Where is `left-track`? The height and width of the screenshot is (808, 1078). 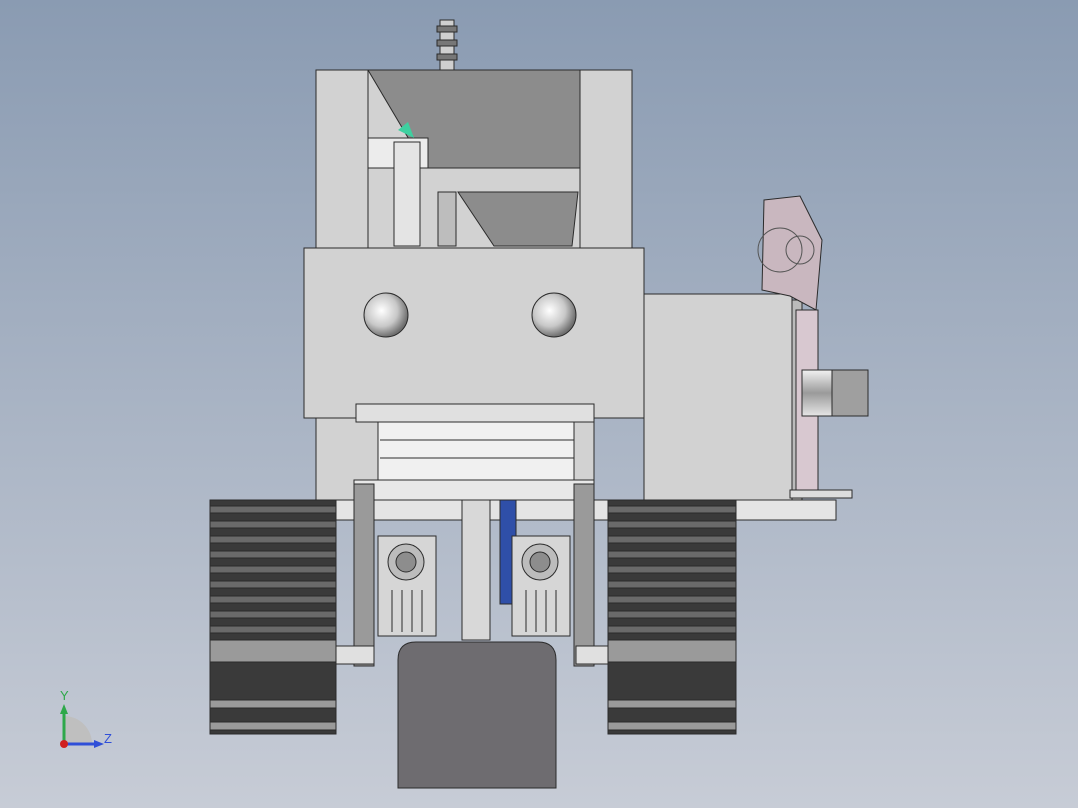 left-track is located at coordinates (273, 617).